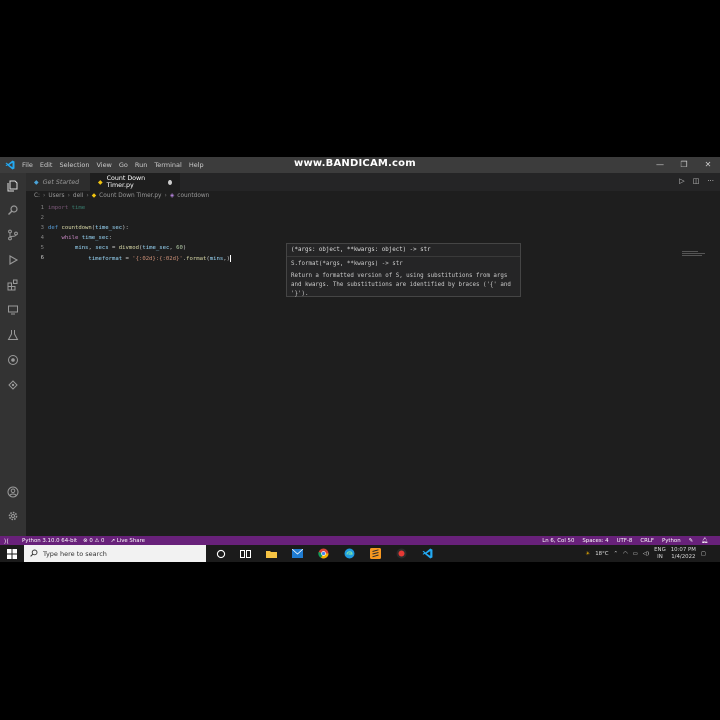  What do you see at coordinates (681, 181) in the screenshot?
I see `run-file-icon: ▷` at bounding box center [681, 181].